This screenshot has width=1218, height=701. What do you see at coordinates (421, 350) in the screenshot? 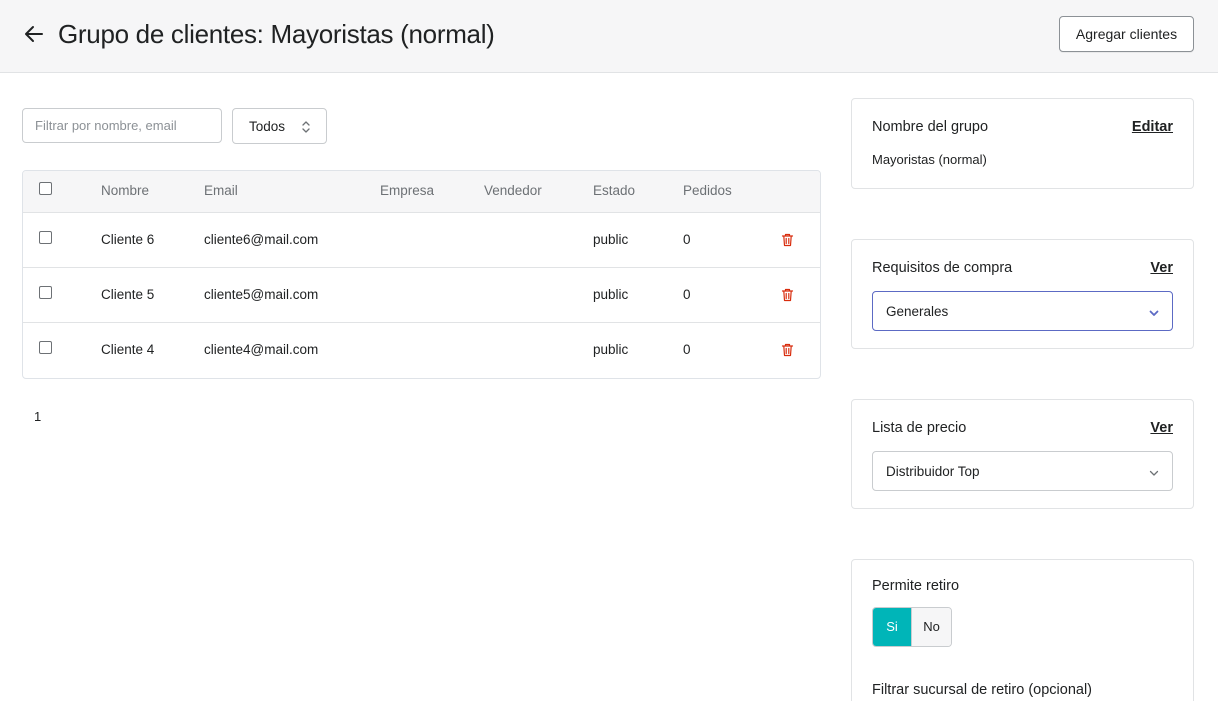
I see `table-row: Cliente 4 cliente4@mail.com public 0` at bounding box center [421, 350].